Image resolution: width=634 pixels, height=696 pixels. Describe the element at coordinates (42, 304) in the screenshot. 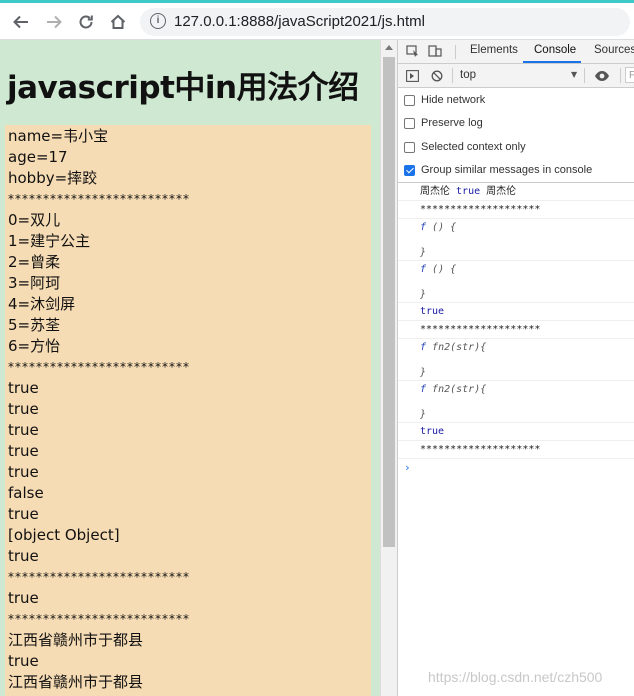

I see `output-line: 4=沐剑屏` at that location.